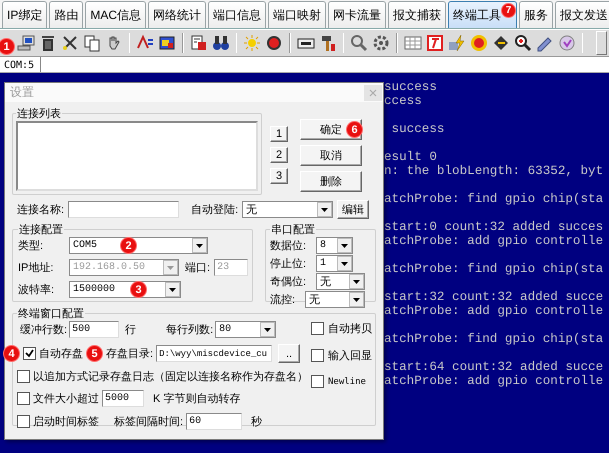  I want to click on field-label: 秒, so click(256, 422).